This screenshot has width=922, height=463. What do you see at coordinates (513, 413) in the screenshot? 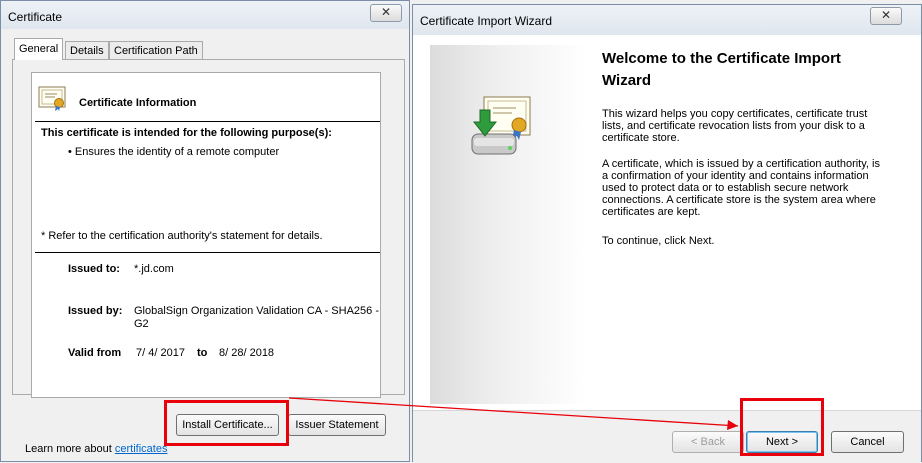
I see `annotation-arrow` at bounding box center [513, 413].